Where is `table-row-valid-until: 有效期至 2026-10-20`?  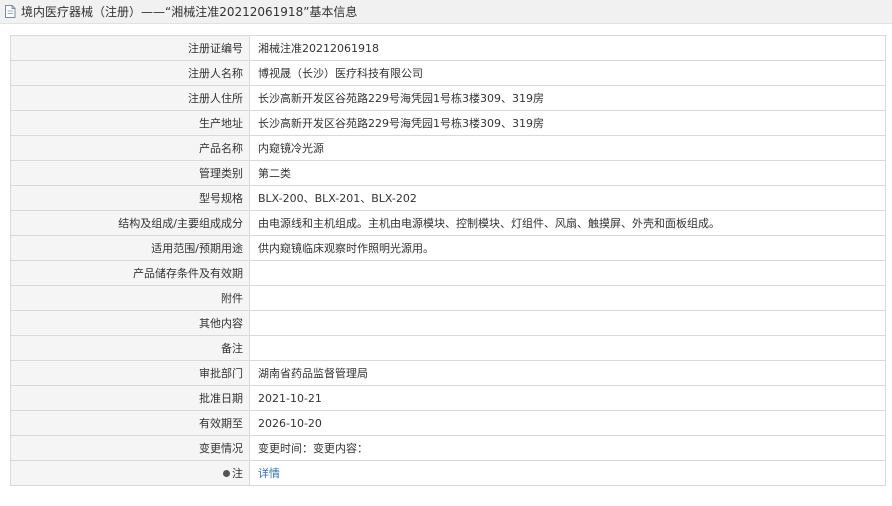
table-row-valid-until: 有效期至 2026-10-20 is located at coordinates (448, 423).